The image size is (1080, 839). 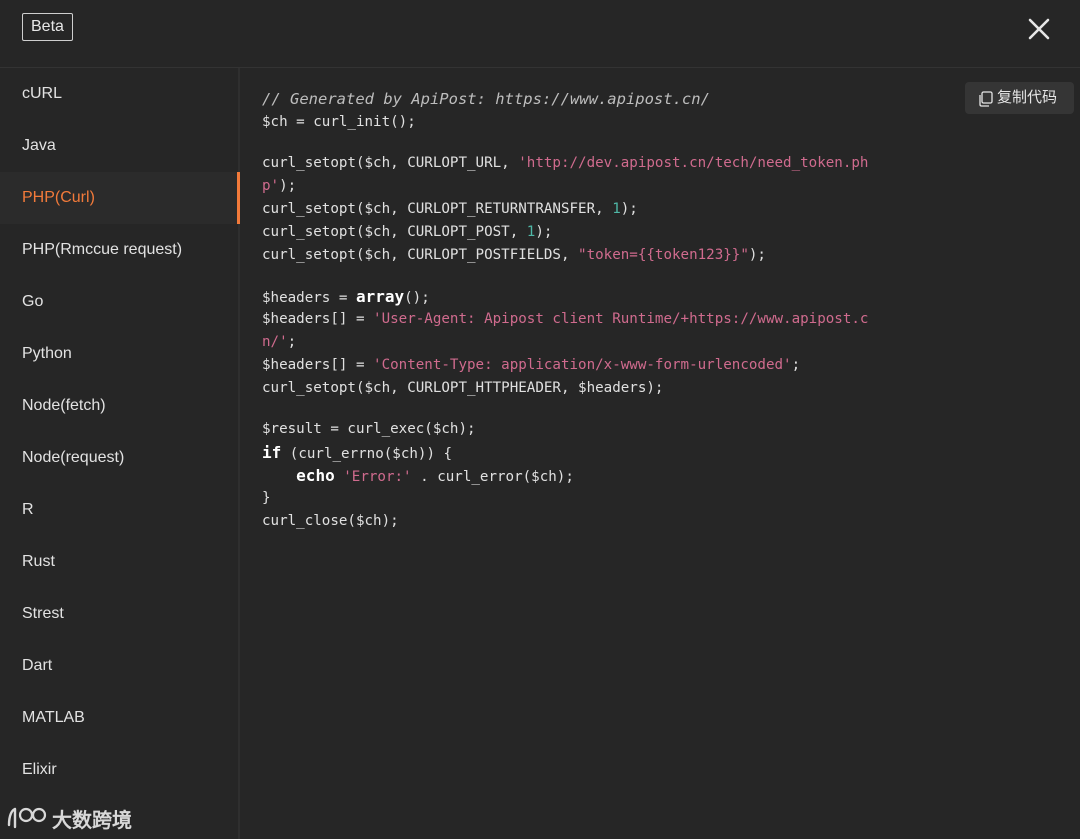 I want to click on code-line: $headers = array();, so click(x=612, y=296).